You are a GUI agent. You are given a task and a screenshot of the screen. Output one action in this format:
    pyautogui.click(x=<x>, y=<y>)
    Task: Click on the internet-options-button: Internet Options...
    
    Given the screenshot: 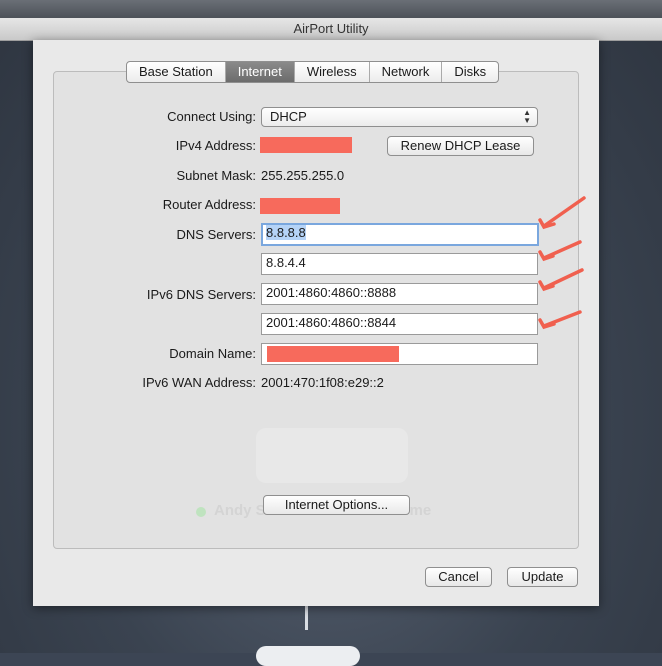 What is the action you would take?
    pyautogui.click(x=336, y=505)
    